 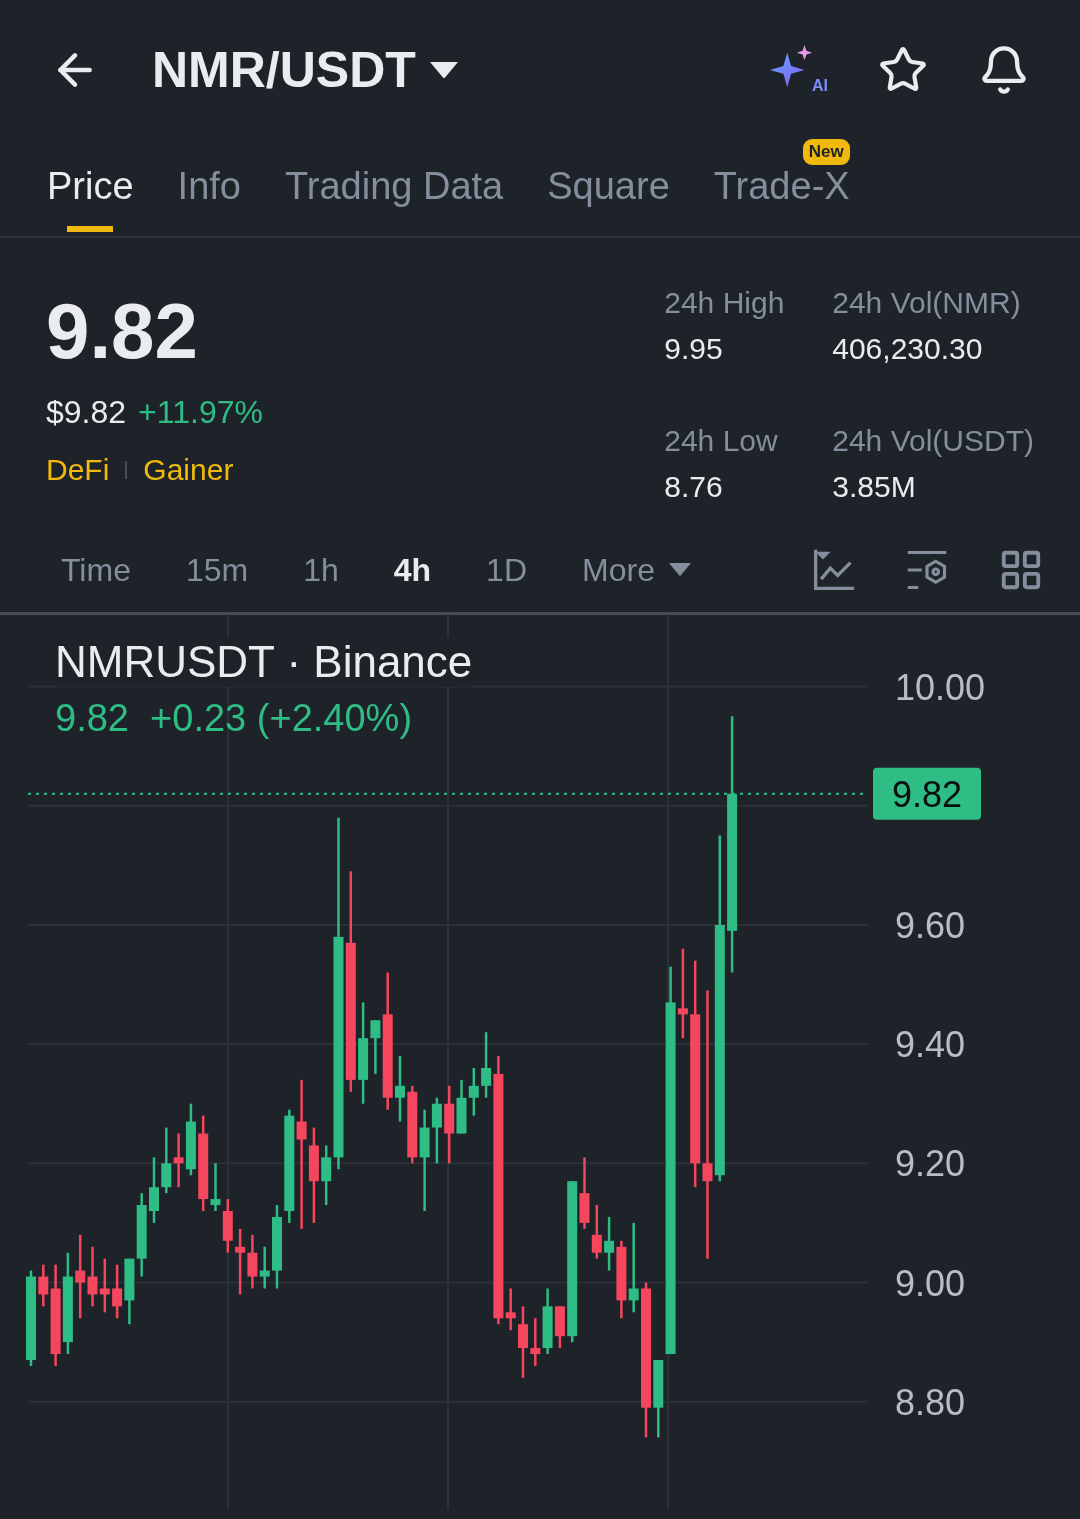 I want to click on interval-tab: More, so click(x=636, y=570).